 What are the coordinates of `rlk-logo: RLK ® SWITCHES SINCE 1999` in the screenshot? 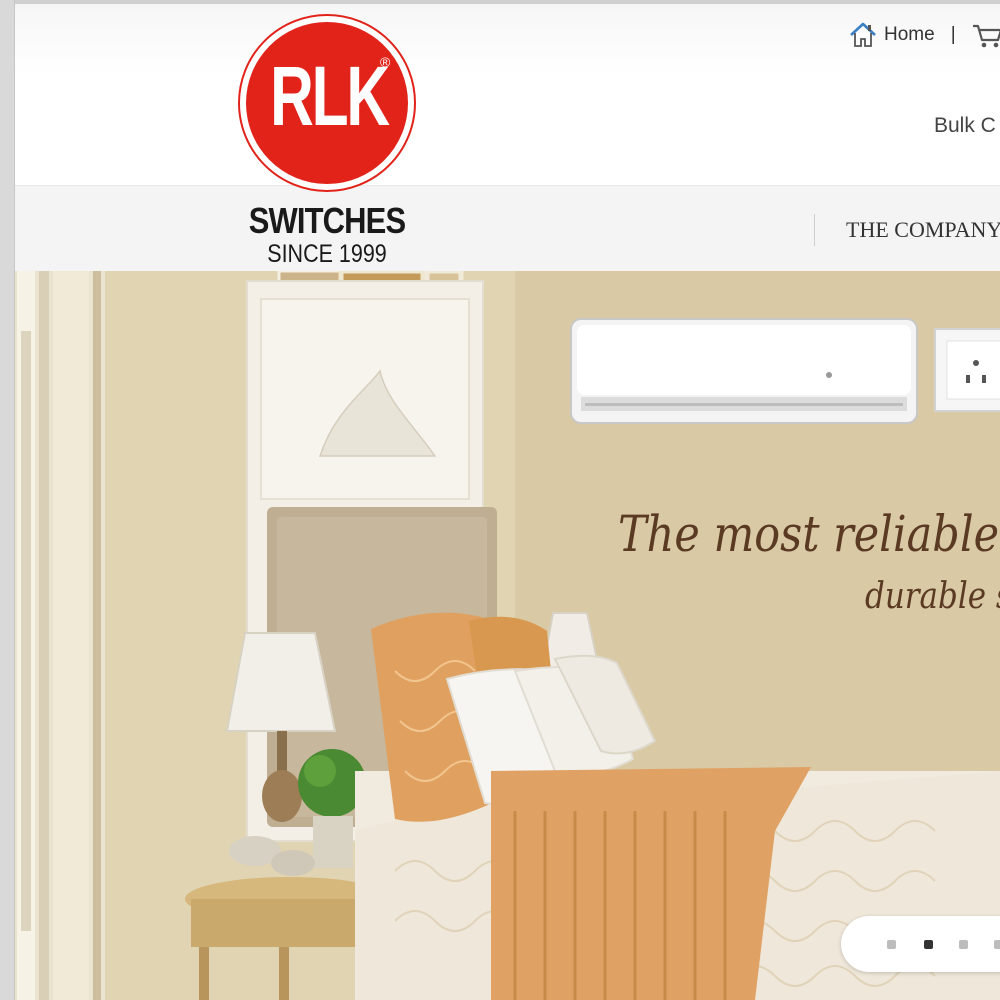 It's located at (327, 141).